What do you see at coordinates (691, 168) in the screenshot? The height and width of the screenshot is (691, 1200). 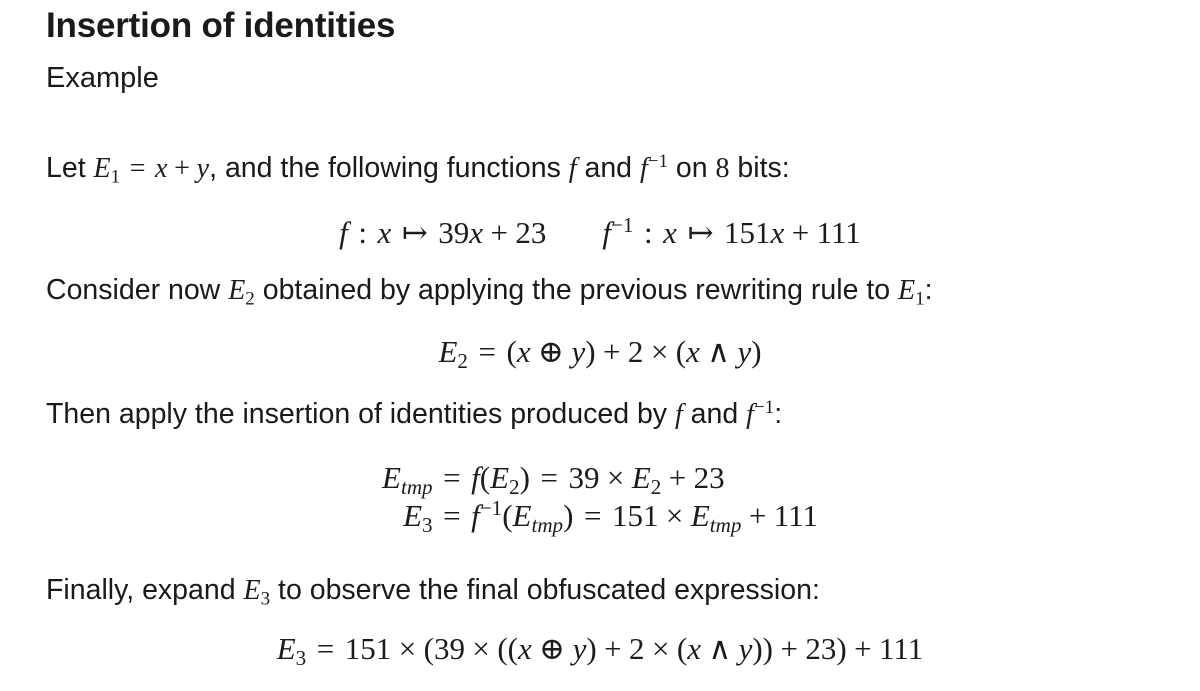 I see `text-segment: on` at bounding box center [691, 168].